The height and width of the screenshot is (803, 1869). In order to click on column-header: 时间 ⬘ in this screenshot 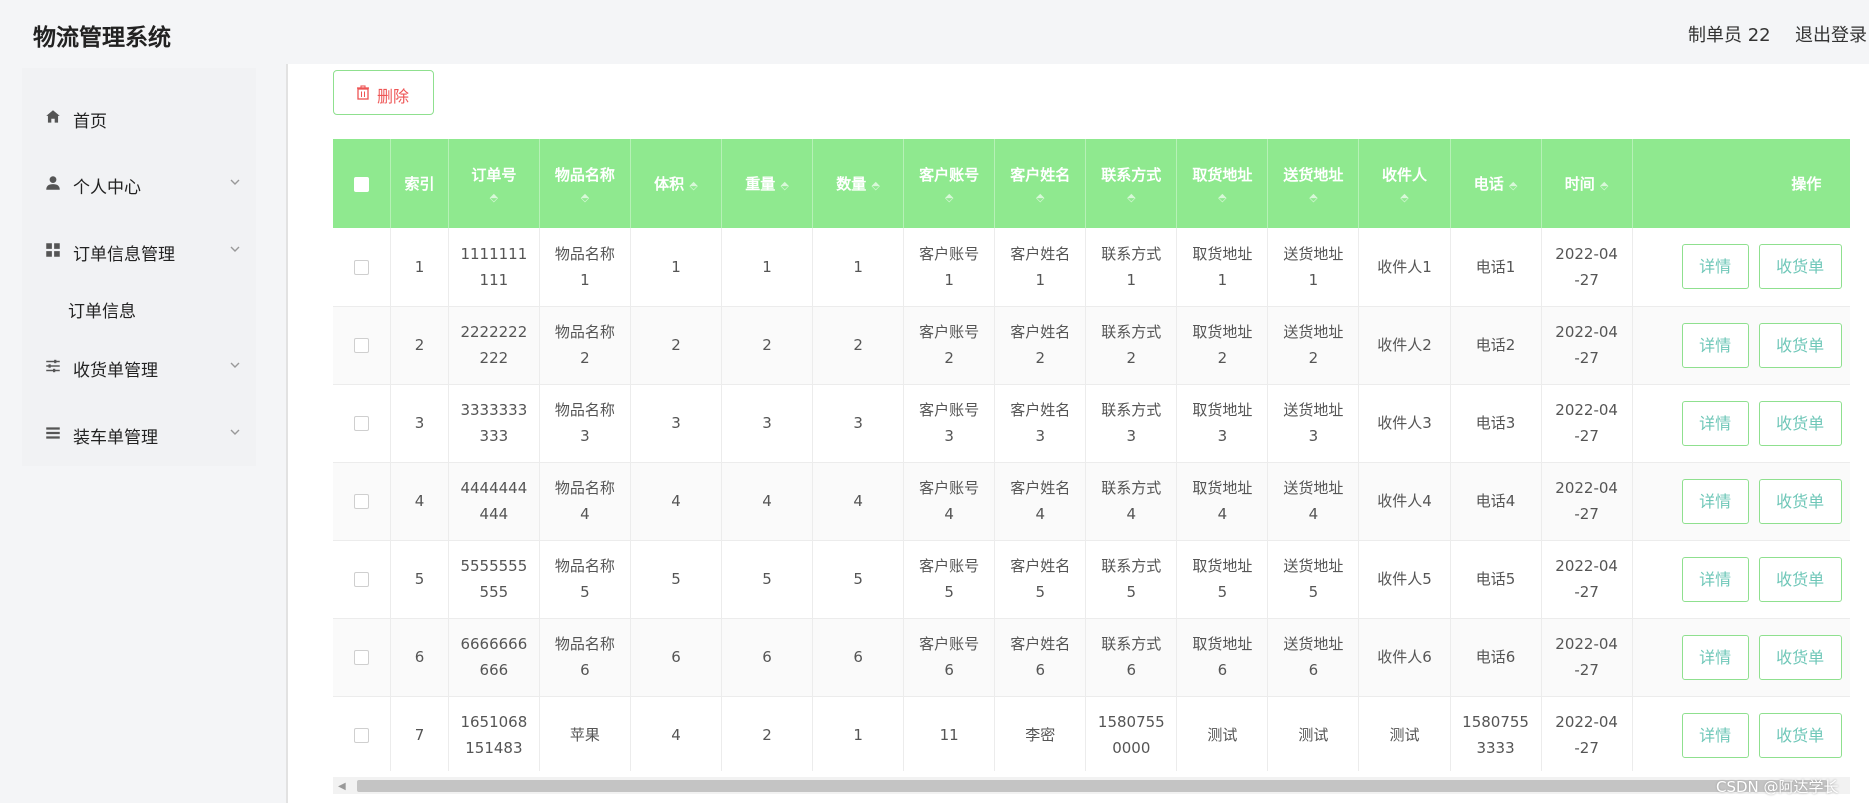, I will do `click(1587, 183)`.